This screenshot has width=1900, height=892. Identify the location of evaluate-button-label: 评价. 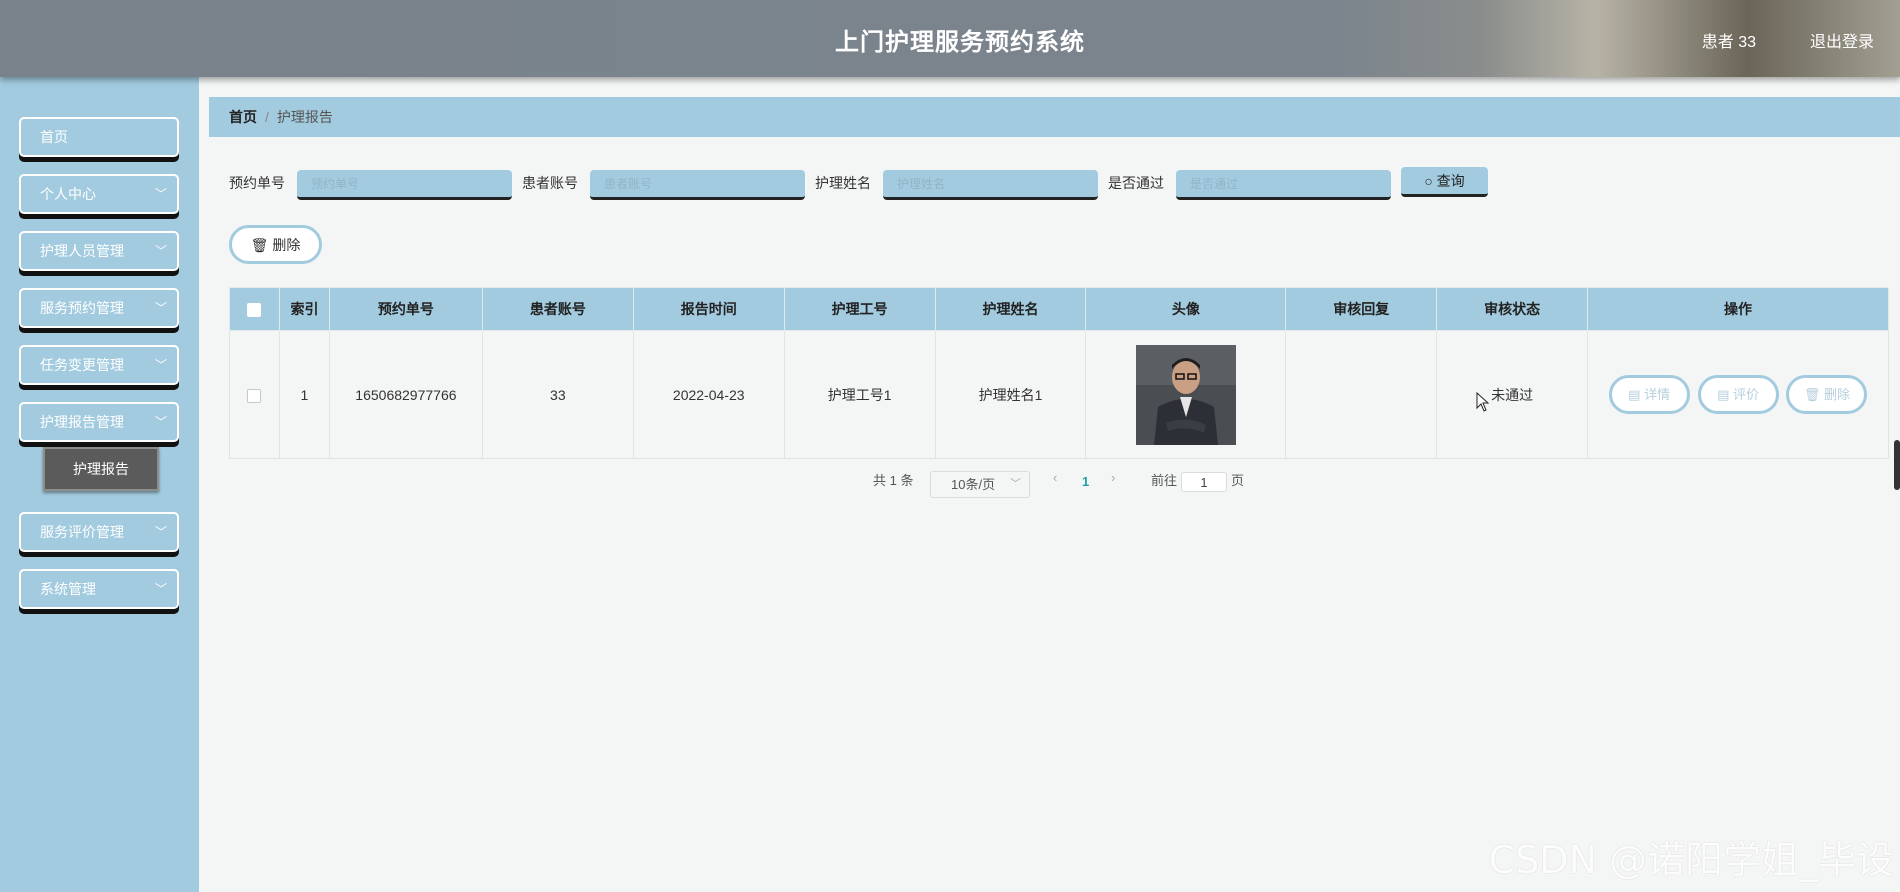
(1745, 394).